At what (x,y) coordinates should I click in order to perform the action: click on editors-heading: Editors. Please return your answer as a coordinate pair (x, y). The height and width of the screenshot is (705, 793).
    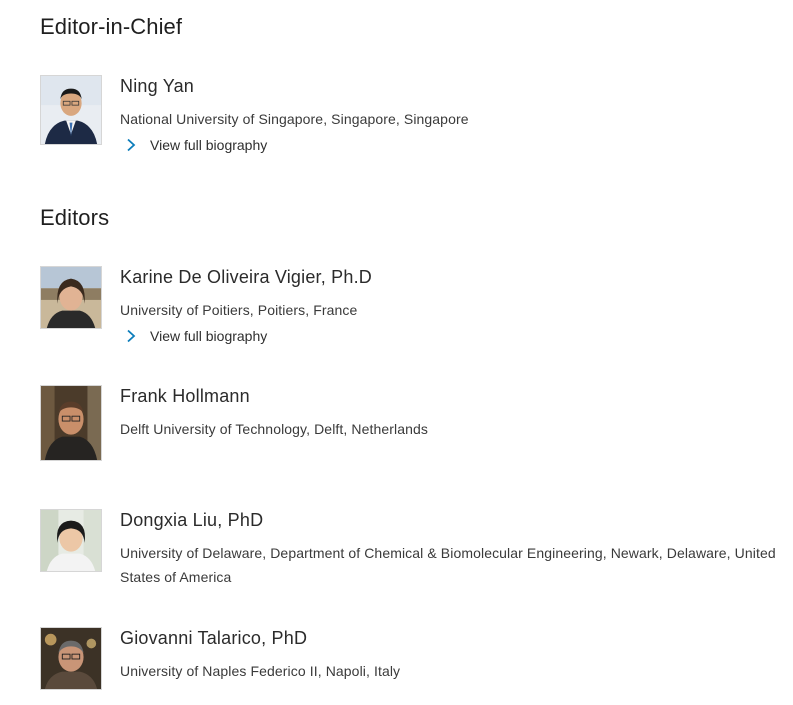
    Looking at the image, I should click on (75, 217).